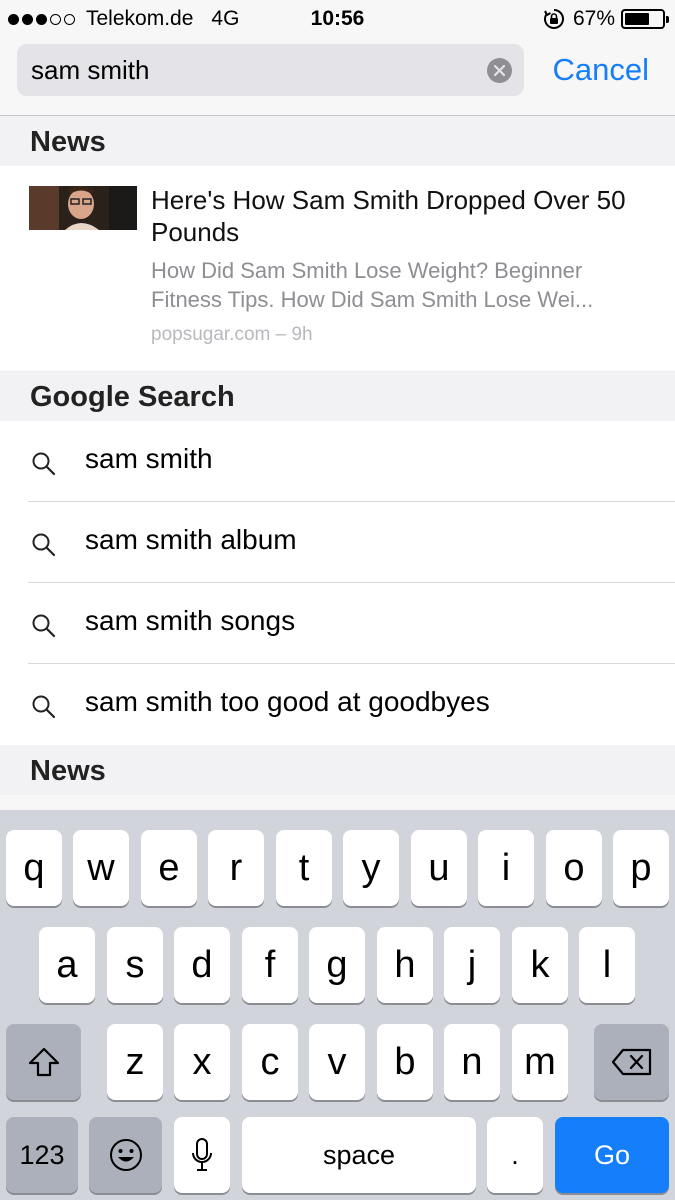  Describe the element at coordinates (42, 1155) in the screenshot. I see `numbers-key: 123` at that location.